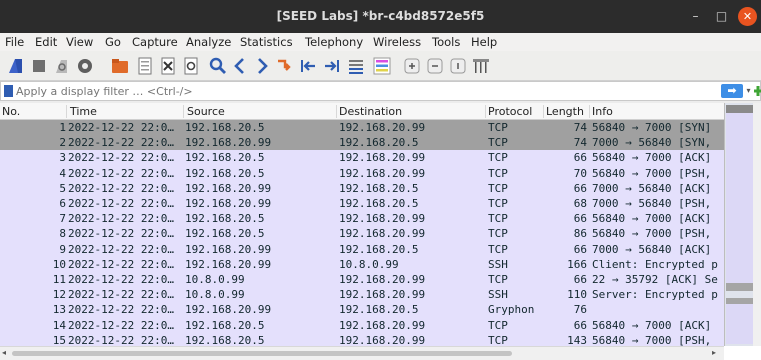 The image size is (761, 360). I want to click on menu-file: File, so click(14, 42).